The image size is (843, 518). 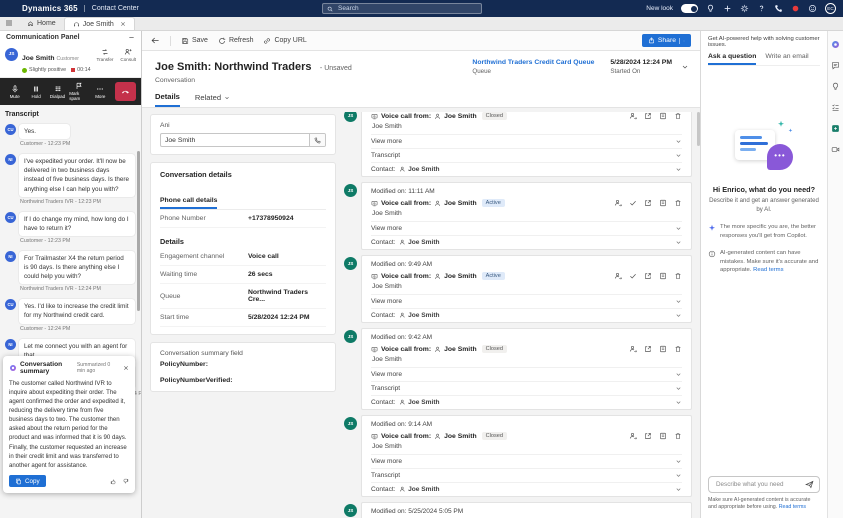 What do you see at coordinates (744, 8) in the screenshot?
I see `settings-gear-icon` at bounding box center [744, 8].